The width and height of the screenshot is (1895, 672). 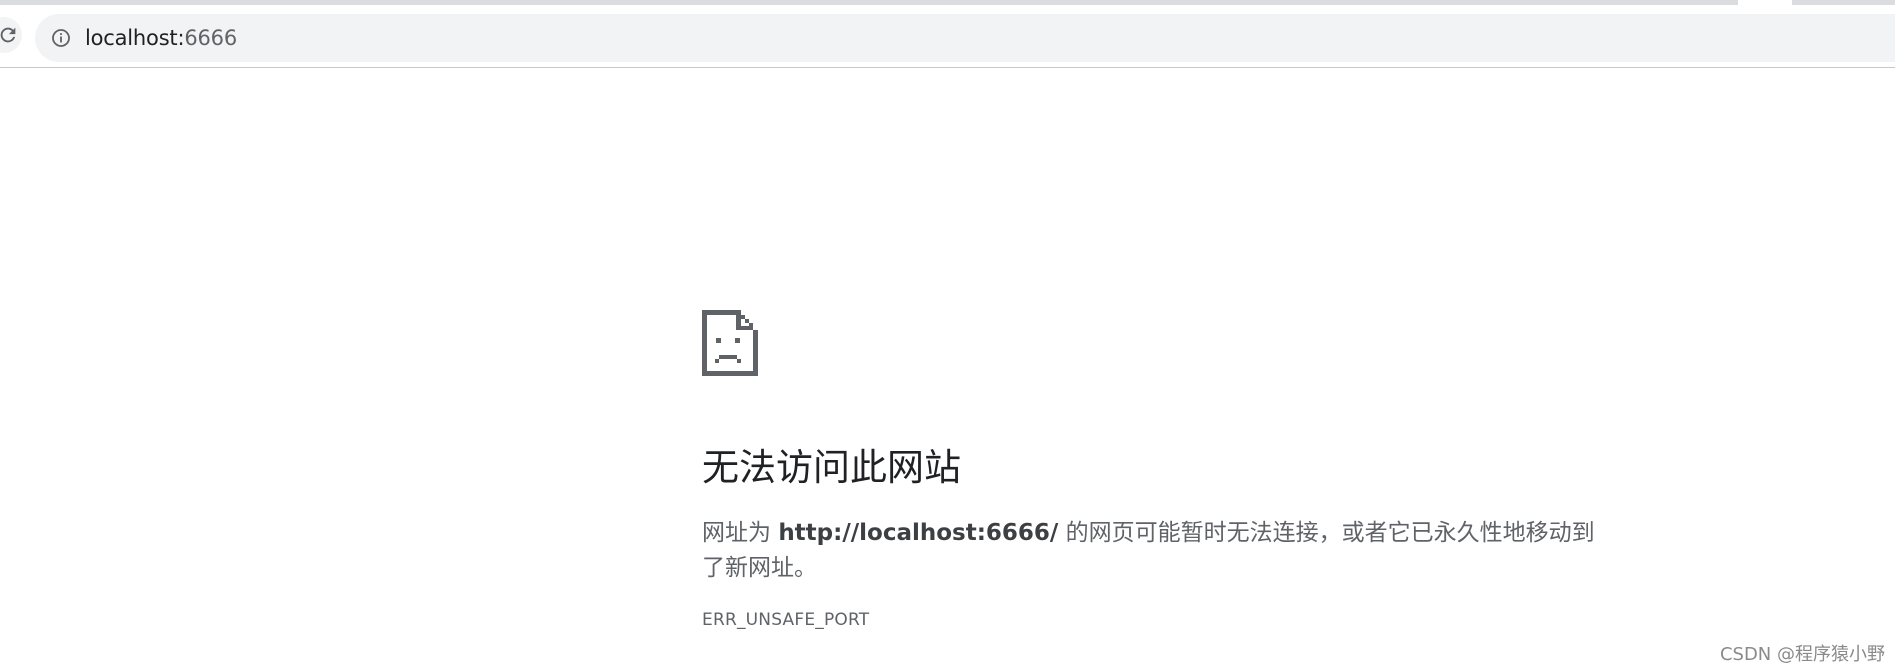 What do you see at coordinates (730, 343) in the screenshot?
I see `sad-document-icon` at bounding box center [730, 343].